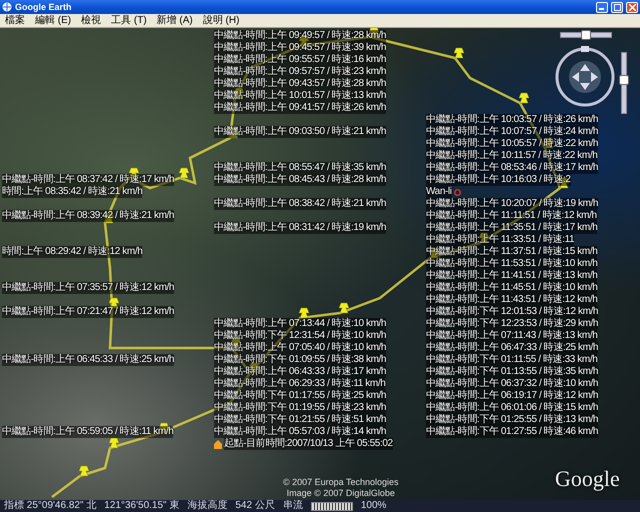 Image resolution: width=640 pixels, height=512 pixels. What do you see at coordinates (512, 432) in the screenshot?
I see `waypoint-label: 中繼點-時間:下午 01:27:55 / 時速:46 km/h` at bounding box center [512, 432].